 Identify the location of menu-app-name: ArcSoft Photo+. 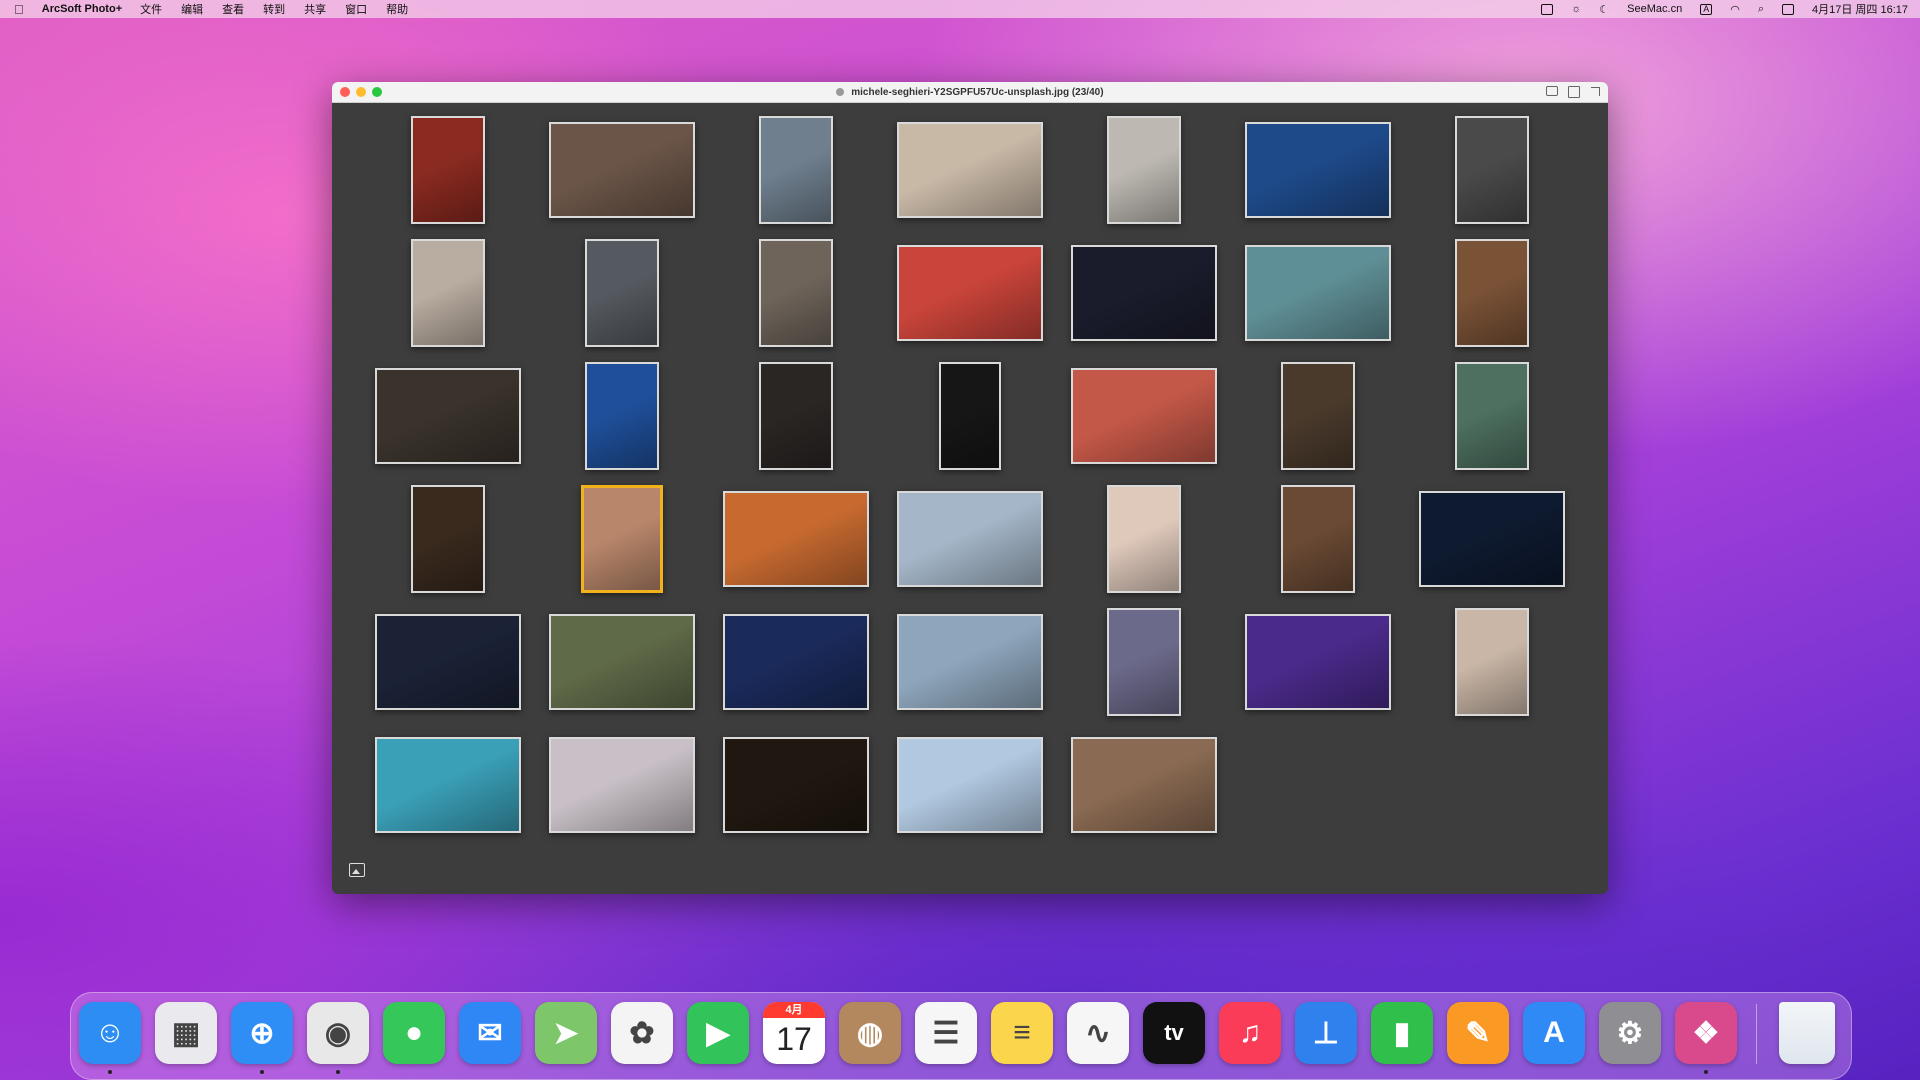
(82, 9).